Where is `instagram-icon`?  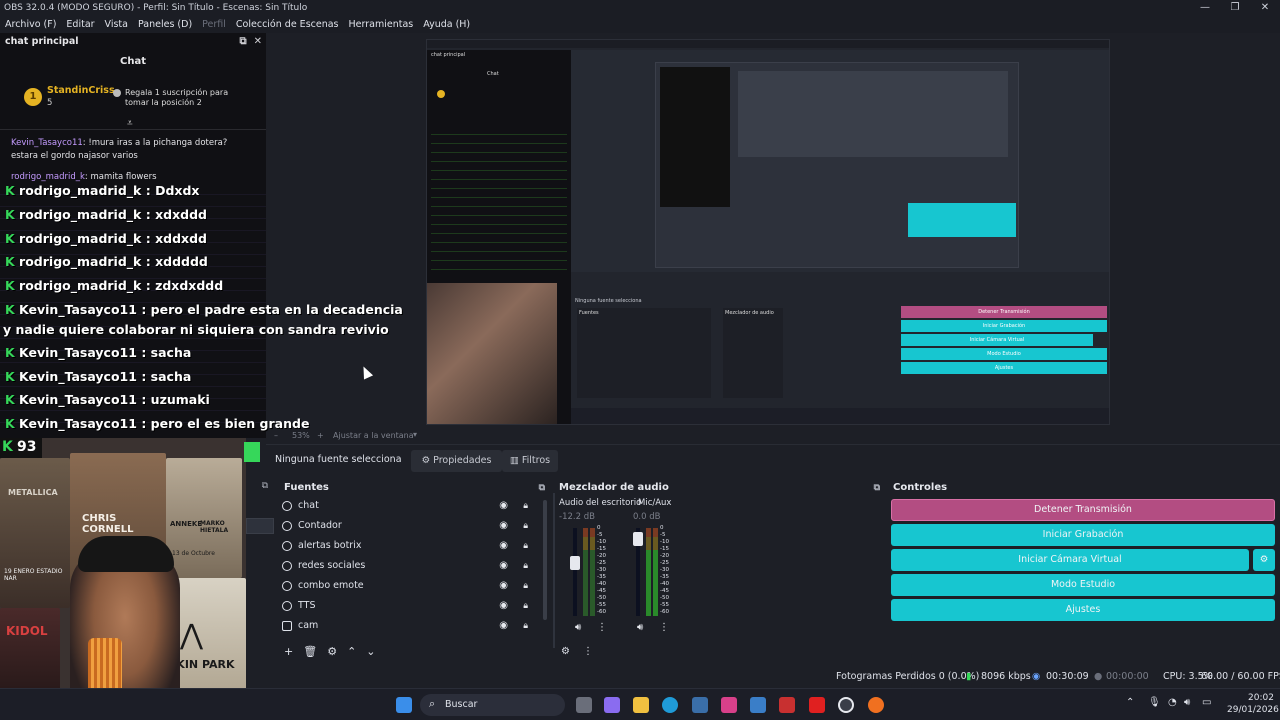
instagram-icon is located at coordinates (729, 705).